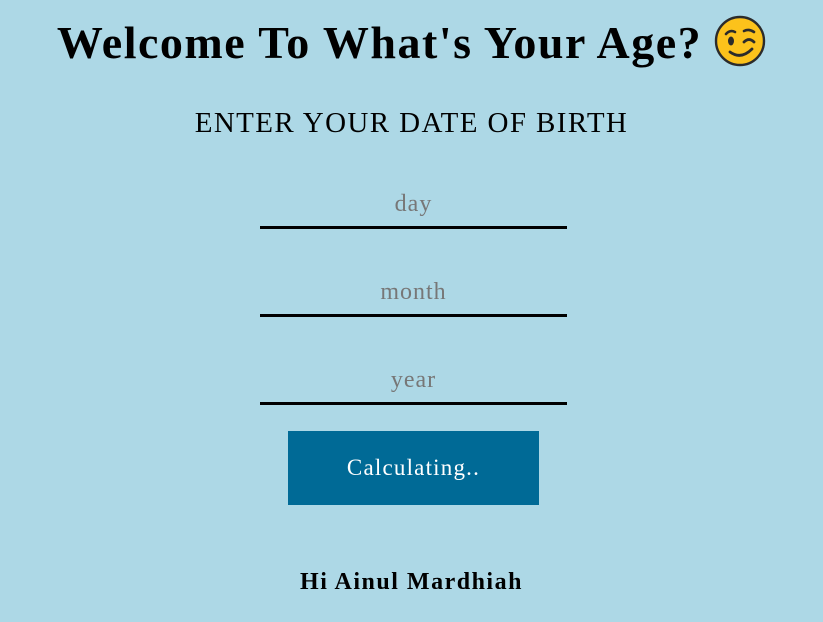 This screenshot has height=622, width=823. What do you see at coordinates (413, 381) in the screenshot?
I see `year-input` at bounding box center [413, 381].